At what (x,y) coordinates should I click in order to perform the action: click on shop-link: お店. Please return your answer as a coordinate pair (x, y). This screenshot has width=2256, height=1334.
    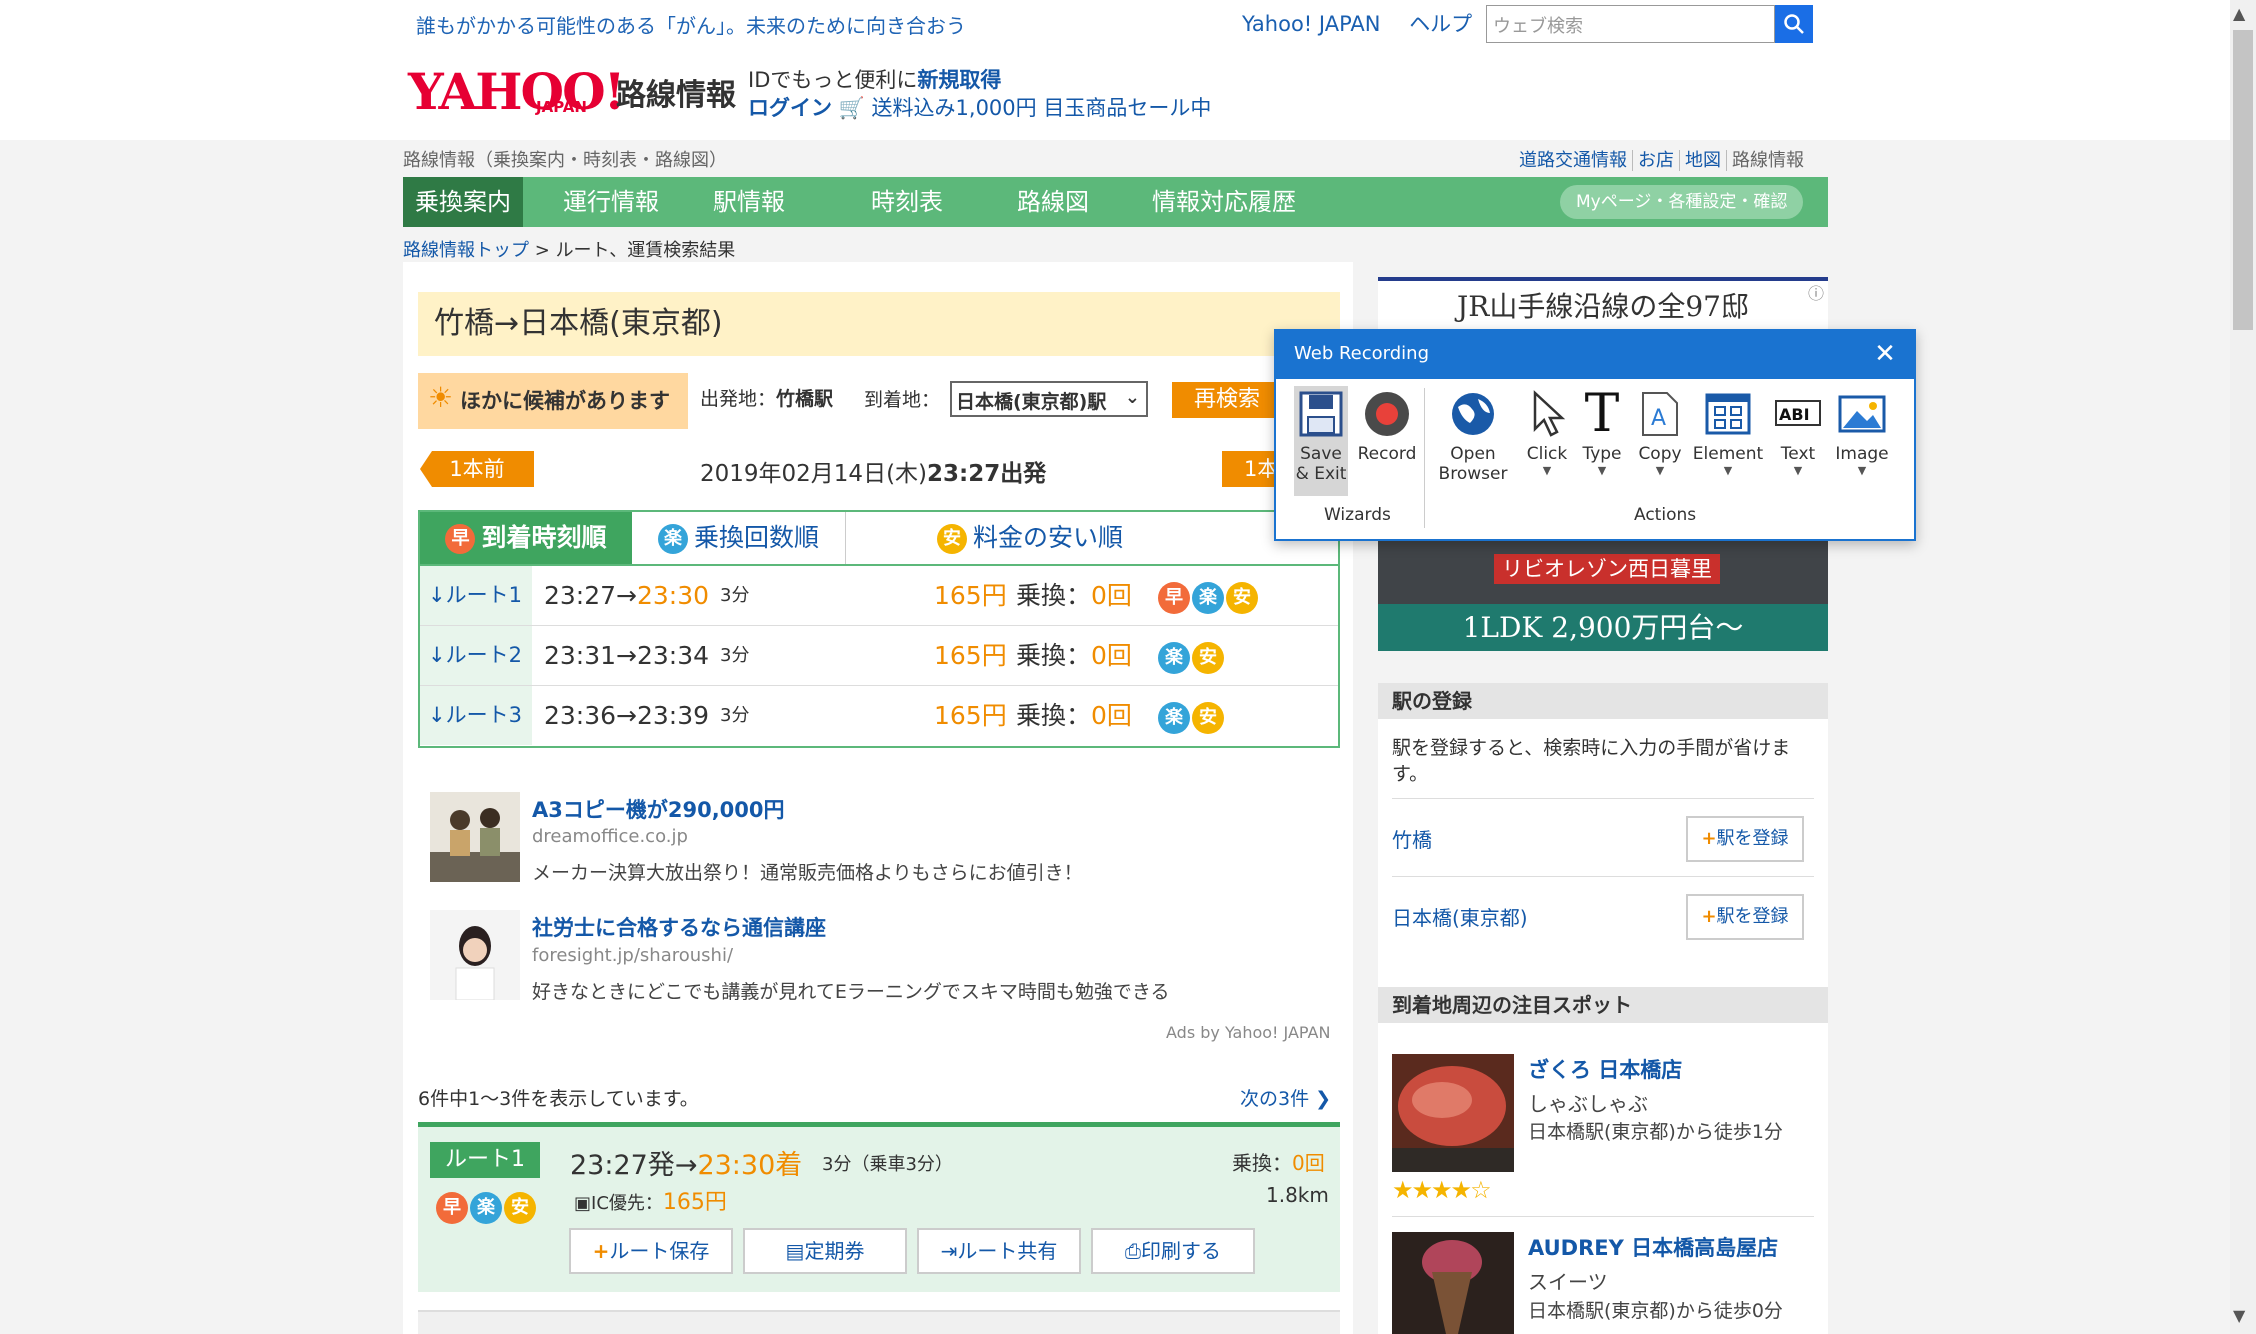
    Looking at the image, I should click on (1655, 160).